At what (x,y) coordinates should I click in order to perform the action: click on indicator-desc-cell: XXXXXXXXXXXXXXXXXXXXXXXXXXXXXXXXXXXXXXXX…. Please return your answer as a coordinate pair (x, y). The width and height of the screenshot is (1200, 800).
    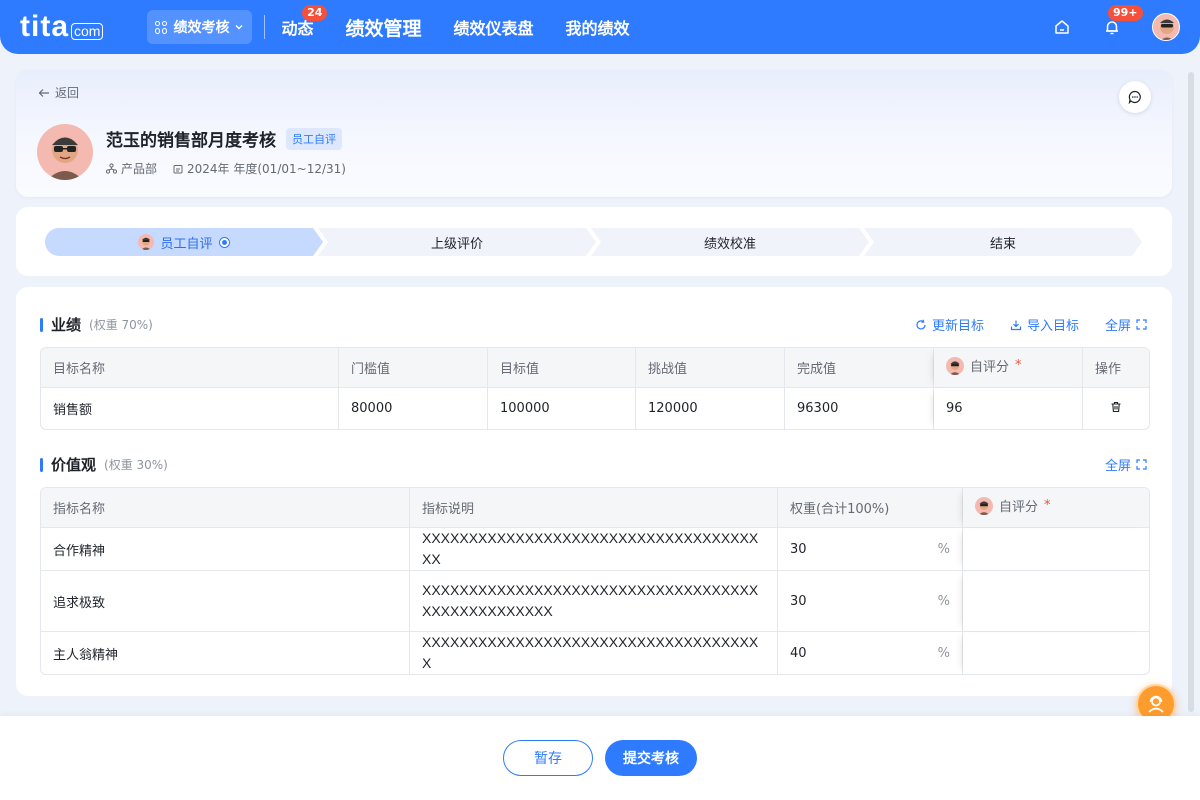
    Looking at the image, I should click on (594, 601).